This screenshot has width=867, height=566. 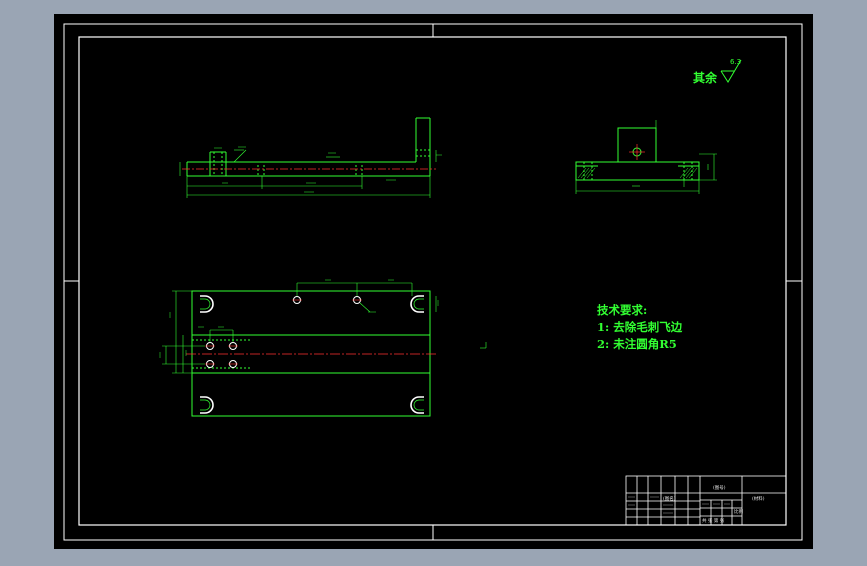 What do you see at coordinates (705, 78) in the screenshot?
I see `roughness-remaining-label: 其余` at bounding box center [705, 78].